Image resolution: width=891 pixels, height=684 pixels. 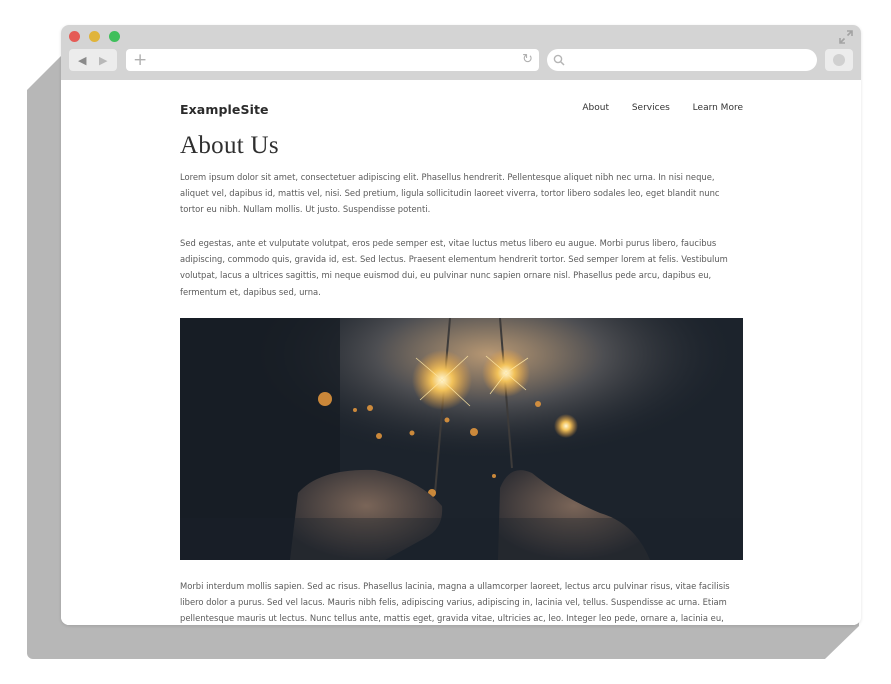 I want to click on address-bar: + ↻, so click(x=332, y=60).